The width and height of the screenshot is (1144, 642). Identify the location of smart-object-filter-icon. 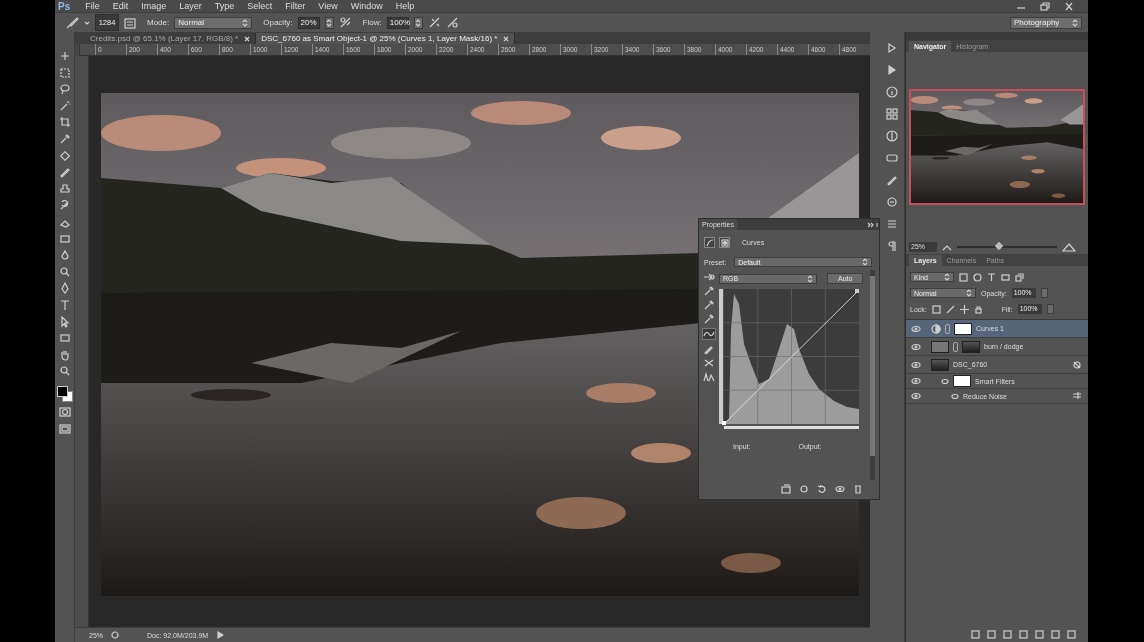
(1019, 277).